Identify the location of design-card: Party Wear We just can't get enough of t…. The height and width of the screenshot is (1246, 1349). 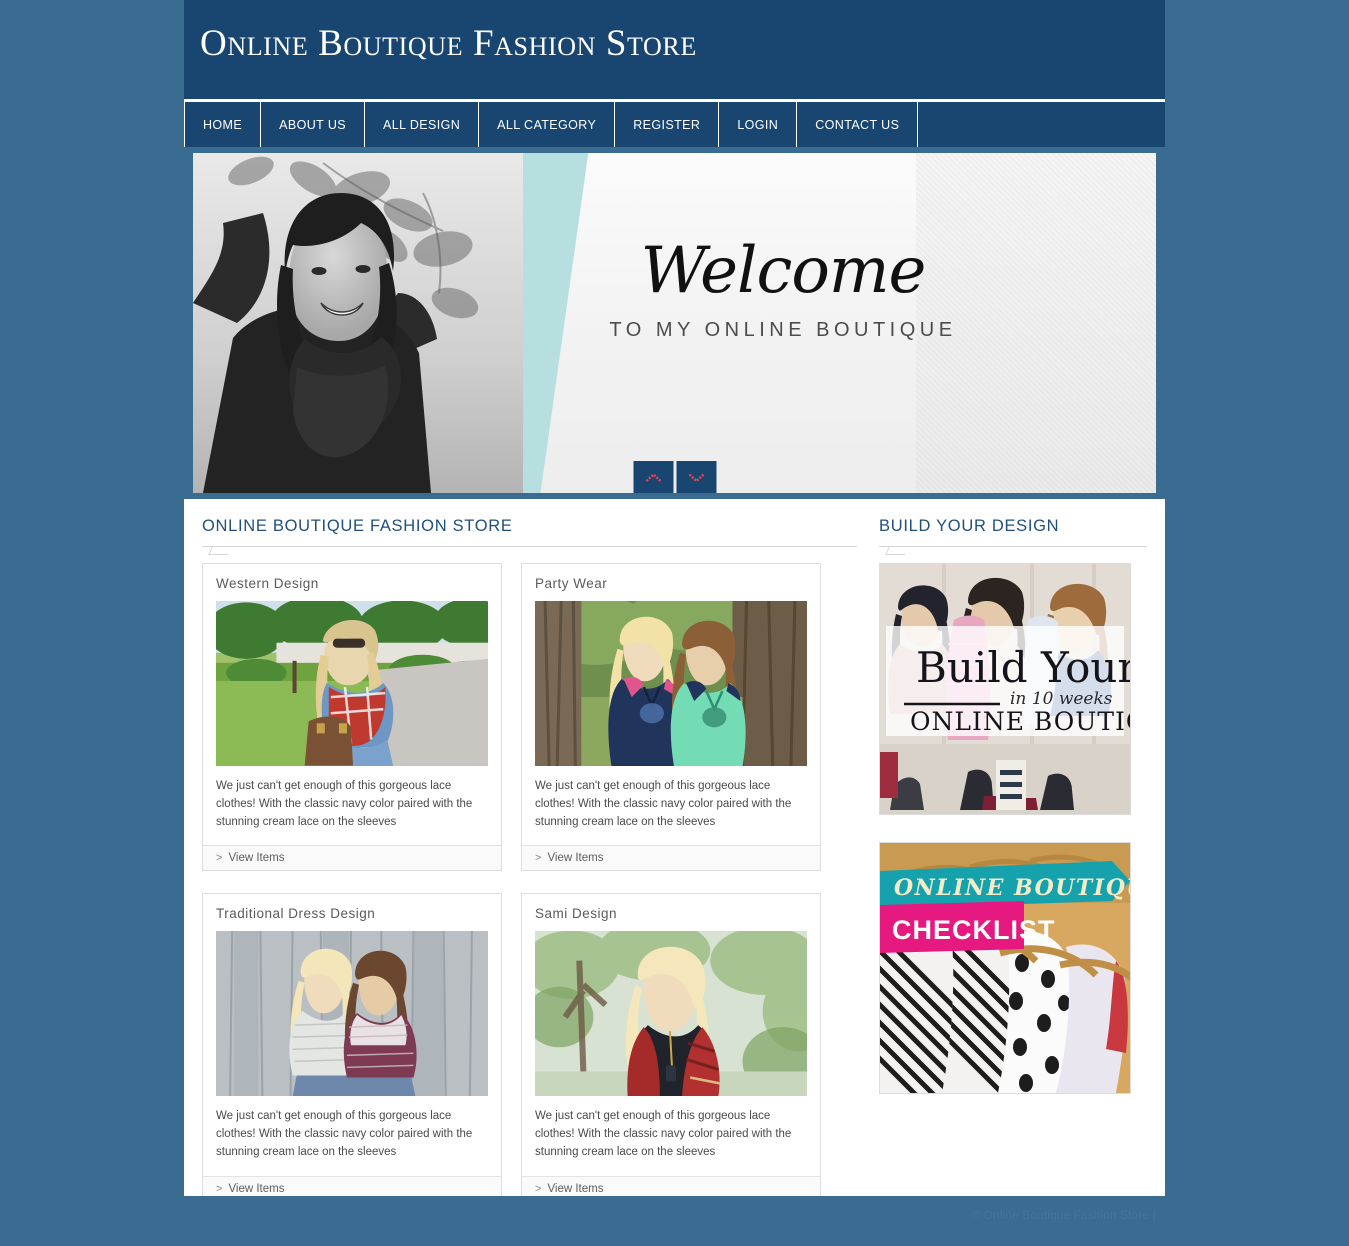
(671, 717).